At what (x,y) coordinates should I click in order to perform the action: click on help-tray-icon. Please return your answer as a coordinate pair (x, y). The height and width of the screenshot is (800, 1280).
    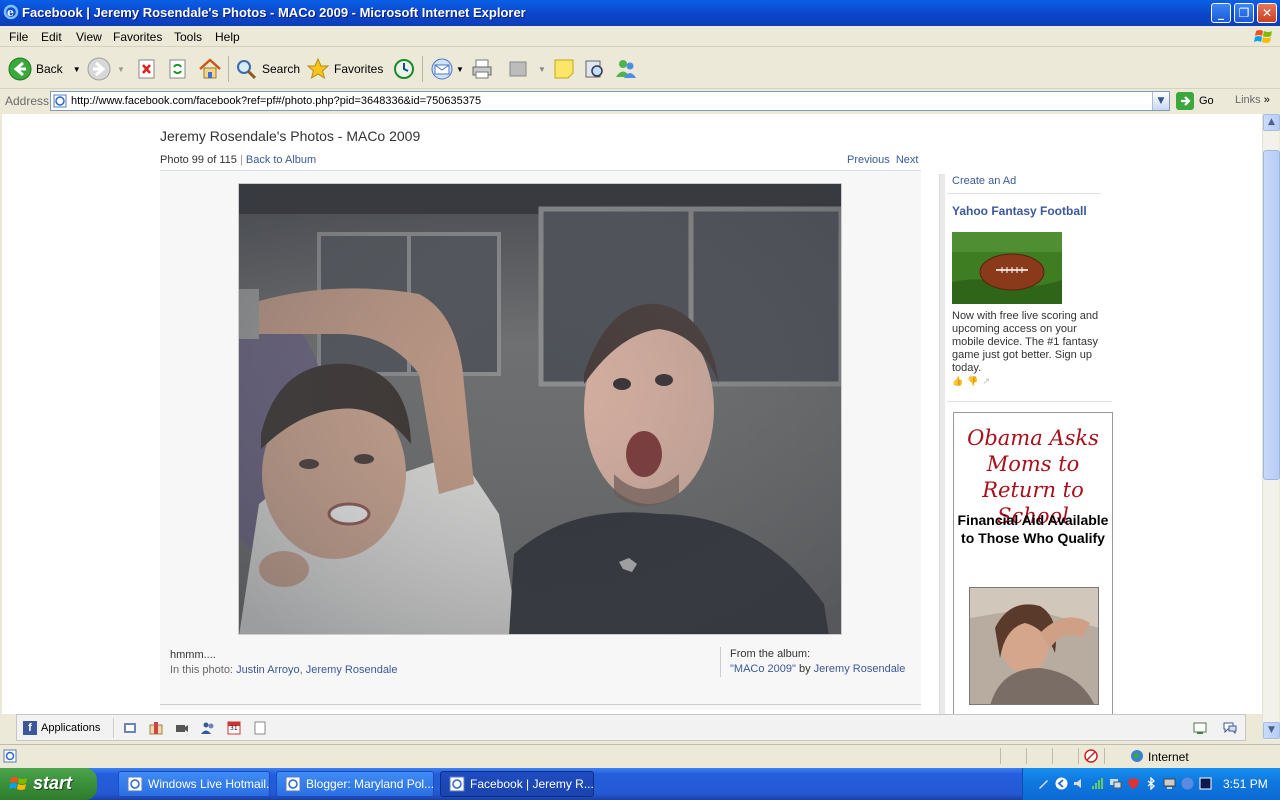
    Looking at the image, I should click on (1187, 783).